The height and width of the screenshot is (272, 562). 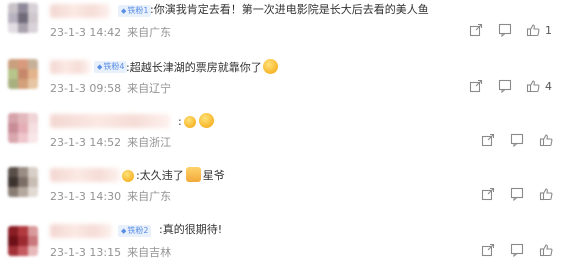 I want to click on thumbs-up-emoji-icon, so click(x=193, y=174).